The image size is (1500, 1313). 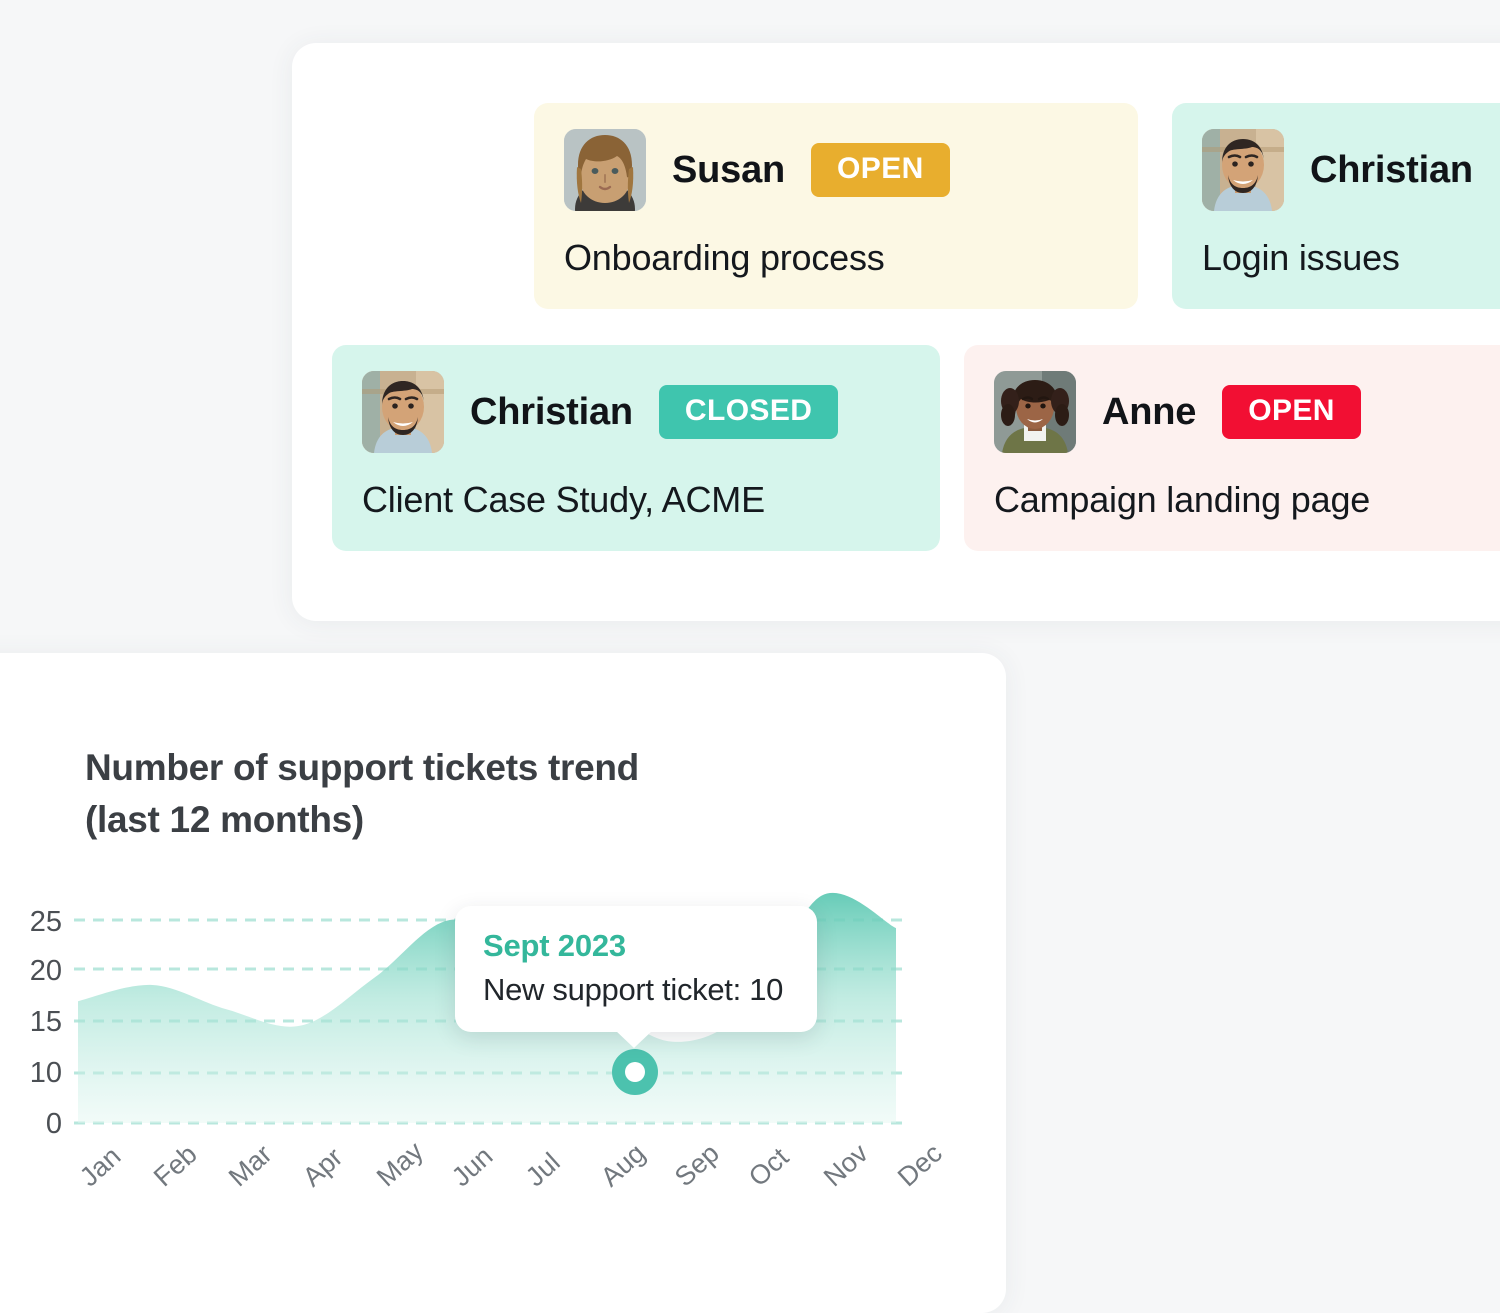 I want to click on y-axis-label-15: 15, so click(x=45, y=1022).